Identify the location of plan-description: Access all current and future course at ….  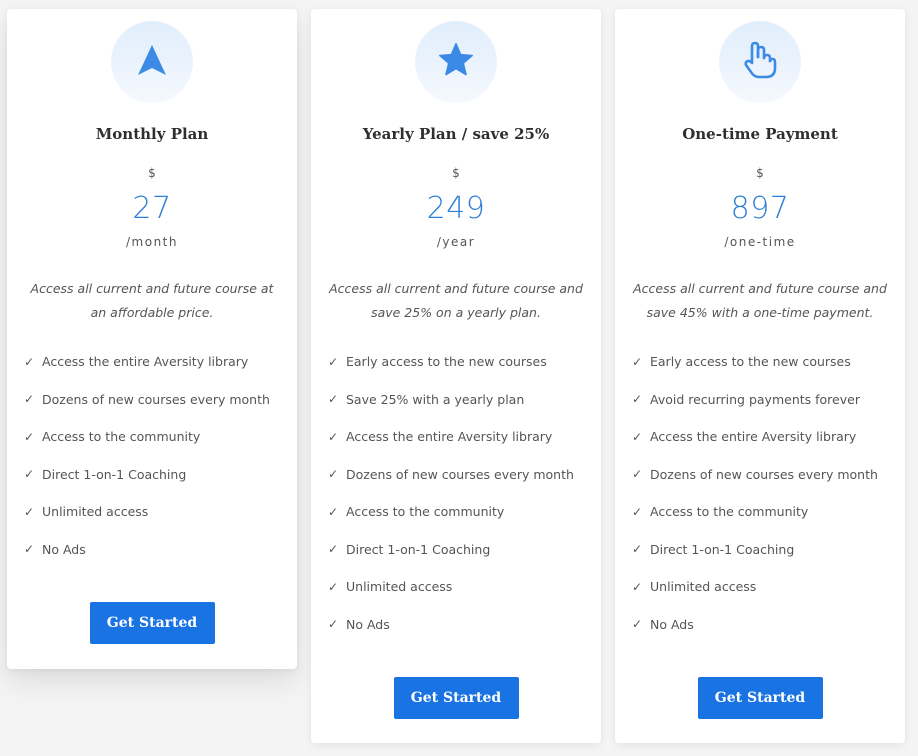
(152, 300).